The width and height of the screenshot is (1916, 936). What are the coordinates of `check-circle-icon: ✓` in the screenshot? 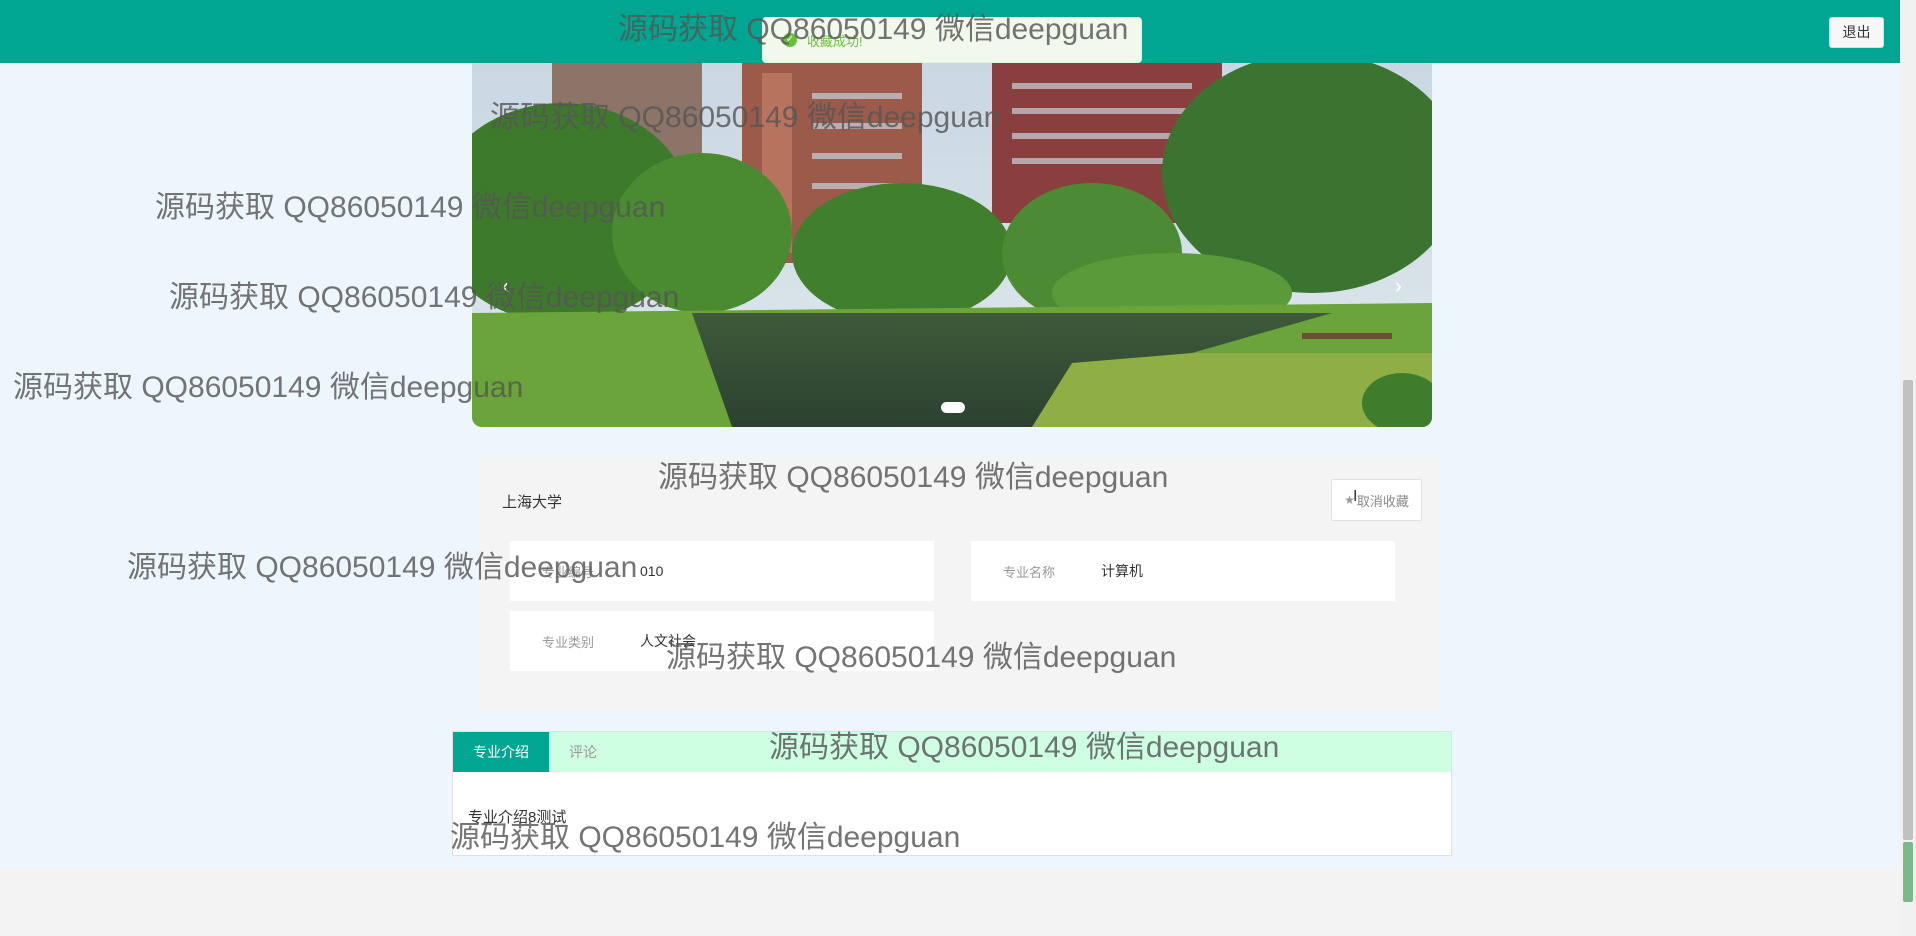 It's located at (790, 40).